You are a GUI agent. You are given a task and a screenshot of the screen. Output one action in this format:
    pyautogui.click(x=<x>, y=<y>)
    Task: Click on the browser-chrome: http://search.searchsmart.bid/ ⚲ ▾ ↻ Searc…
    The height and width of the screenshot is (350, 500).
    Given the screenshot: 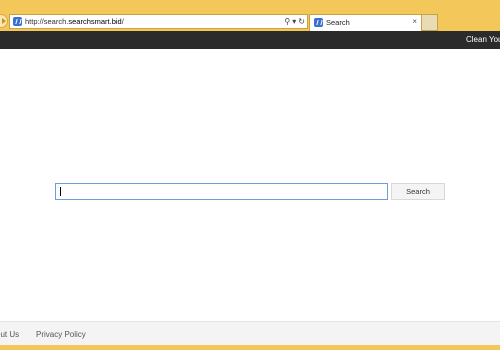 What is the action you would take?
    pyautogui.click(x=250, y=15)
    